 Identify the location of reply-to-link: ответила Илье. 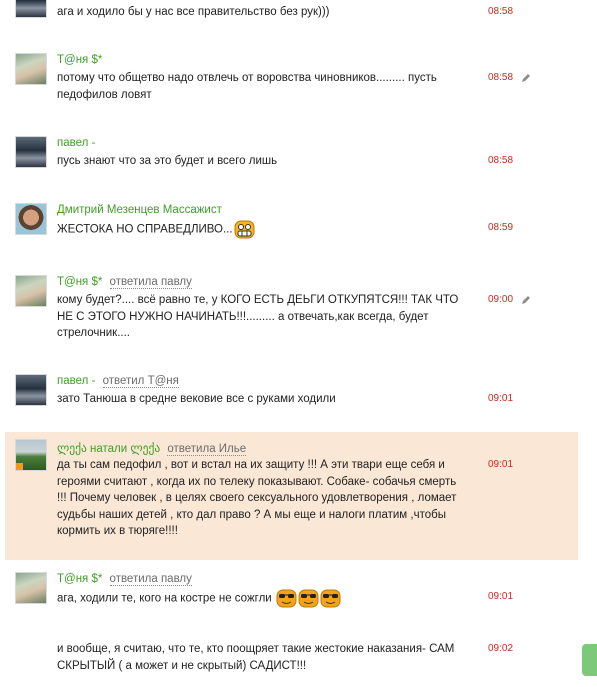
(207, 449).